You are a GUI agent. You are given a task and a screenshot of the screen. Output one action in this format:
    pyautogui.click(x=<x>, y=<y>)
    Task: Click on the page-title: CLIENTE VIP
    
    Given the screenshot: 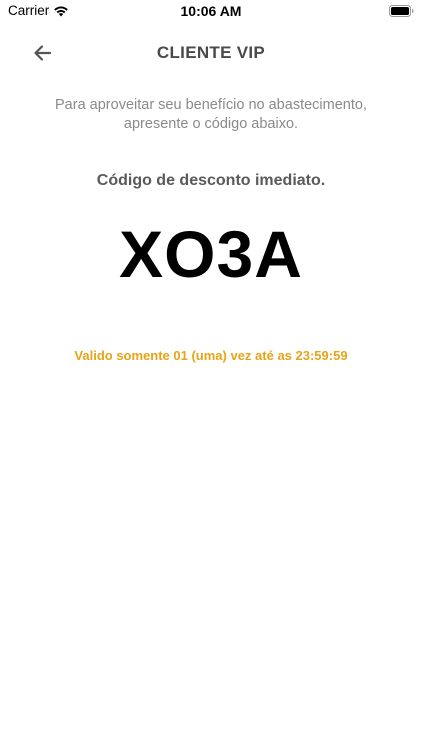 What is the action you would take?
    pyautogui.click(x=211, y=52)
    